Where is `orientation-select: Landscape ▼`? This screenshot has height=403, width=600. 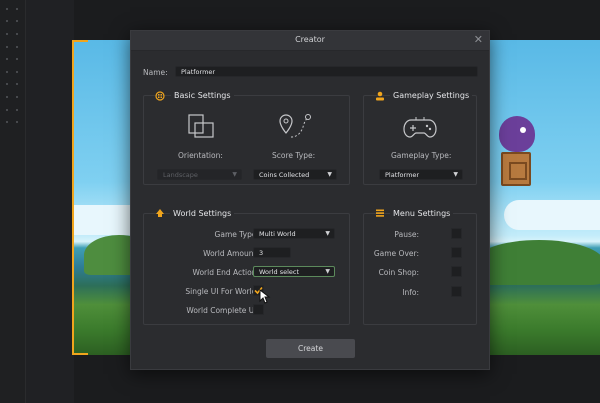 orientation-select: Landscape ▼ is located at coordinates (199, 174).